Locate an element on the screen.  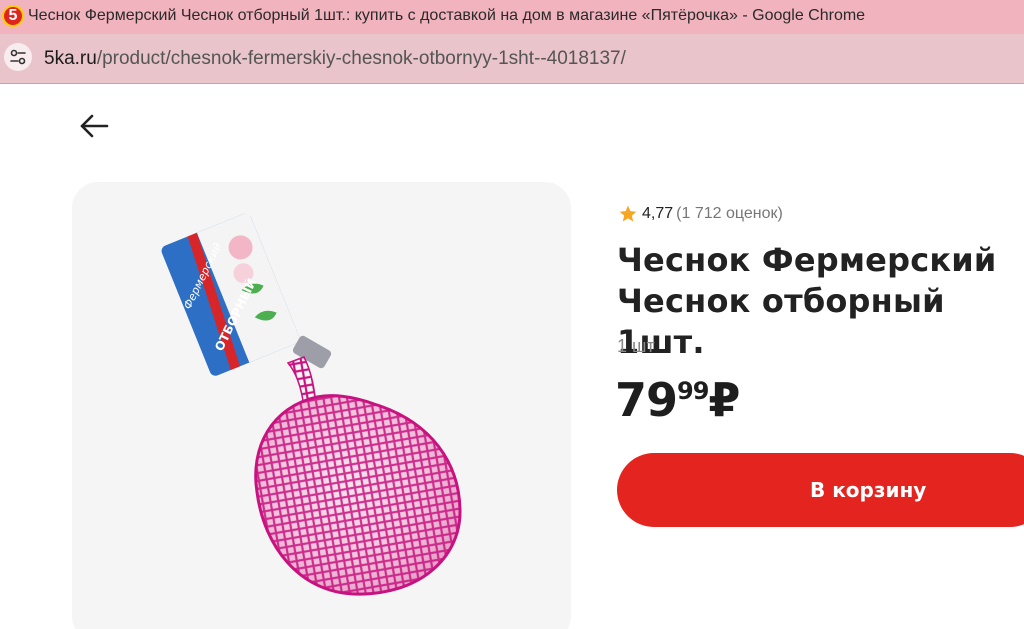
product-price: 79 99 ₽ is located at coordinates (677, 400).